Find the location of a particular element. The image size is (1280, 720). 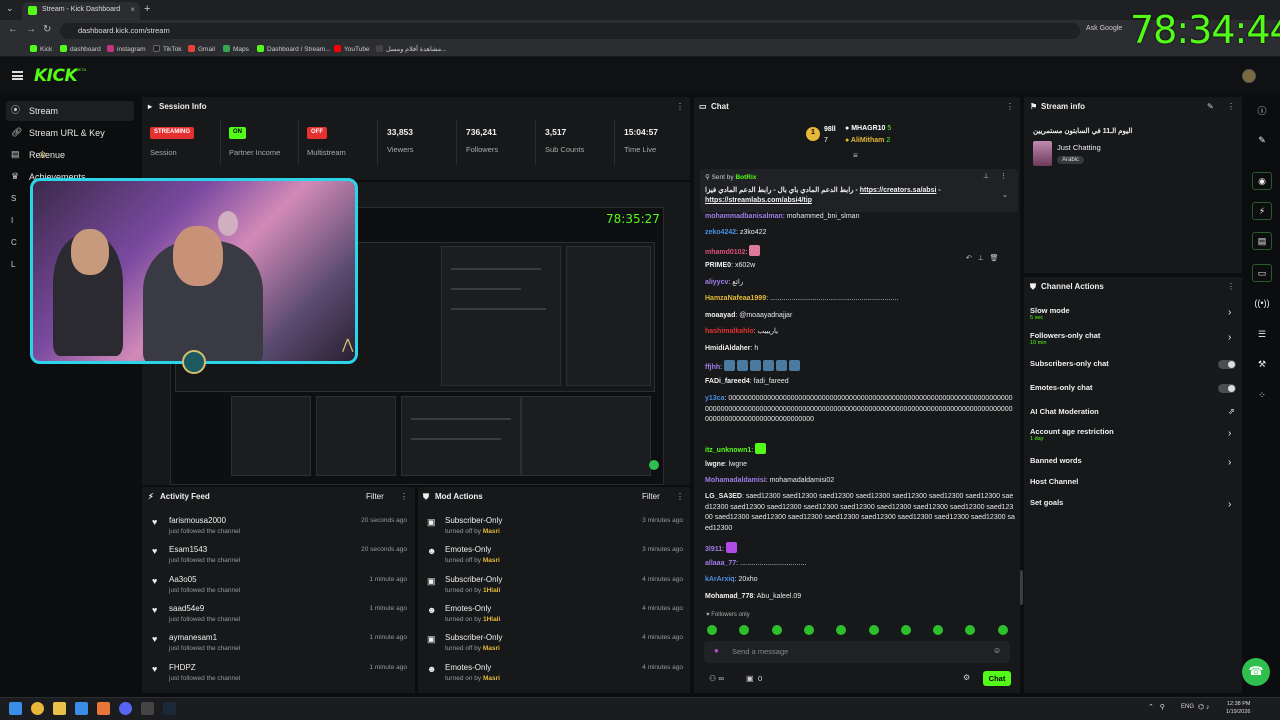

chat-message: hashimalkahlo: ياريييب is located at coordinates (860, 332).